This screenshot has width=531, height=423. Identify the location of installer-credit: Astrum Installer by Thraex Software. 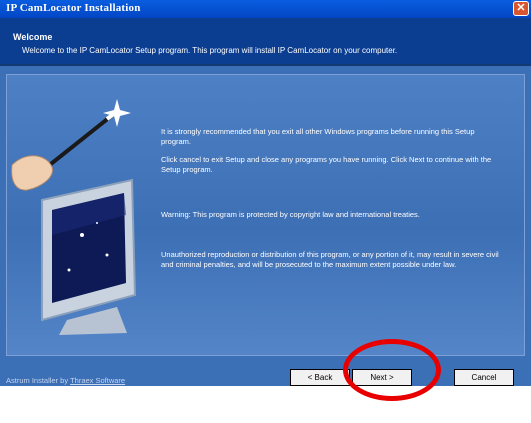
(65, 380).